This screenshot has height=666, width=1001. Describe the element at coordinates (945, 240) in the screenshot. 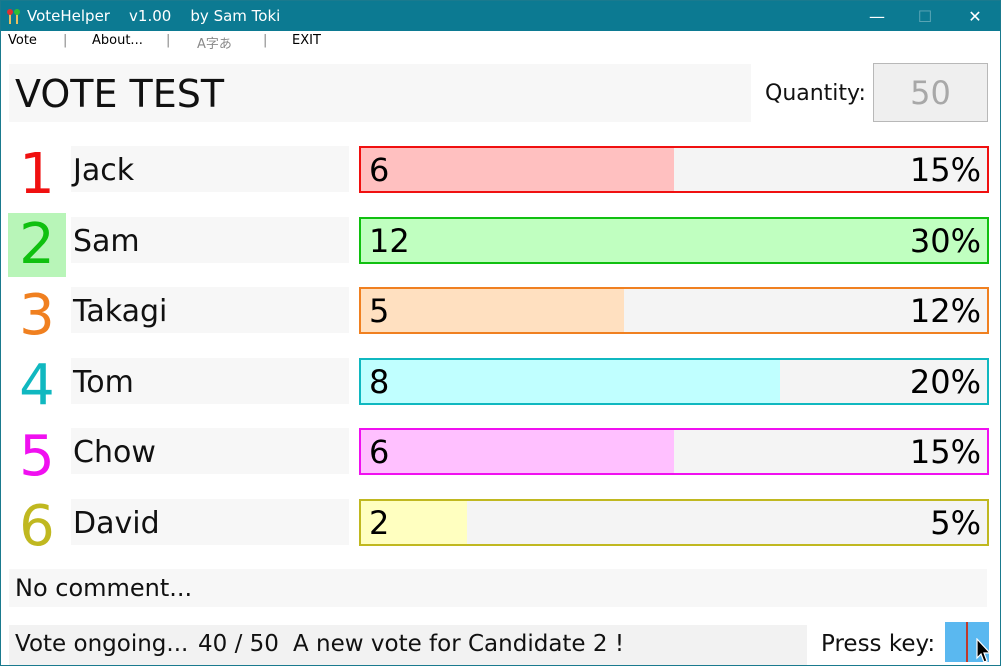

I see `vote-percent: 30%` at that location.